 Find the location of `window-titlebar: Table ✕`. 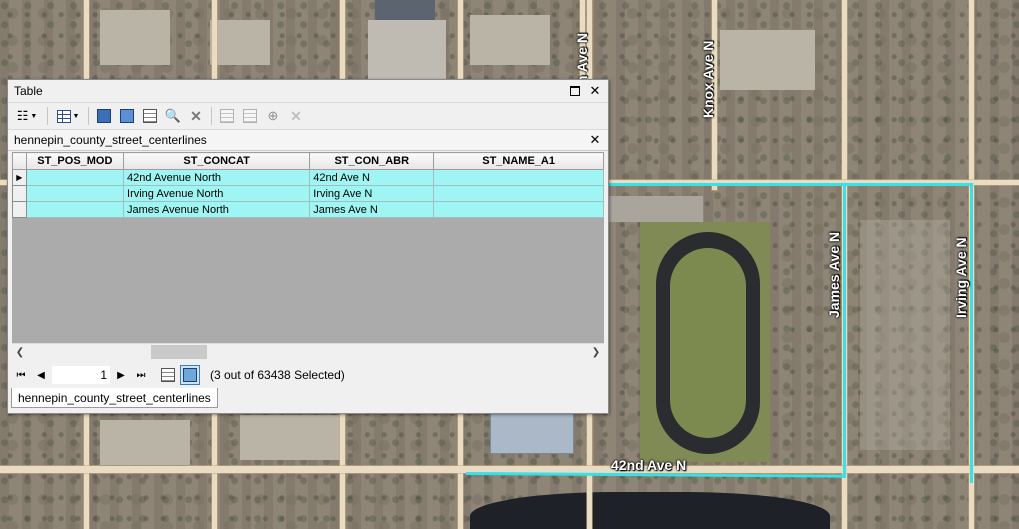

window-titlebar: Table ✕ is located at coordinates (308, 91).